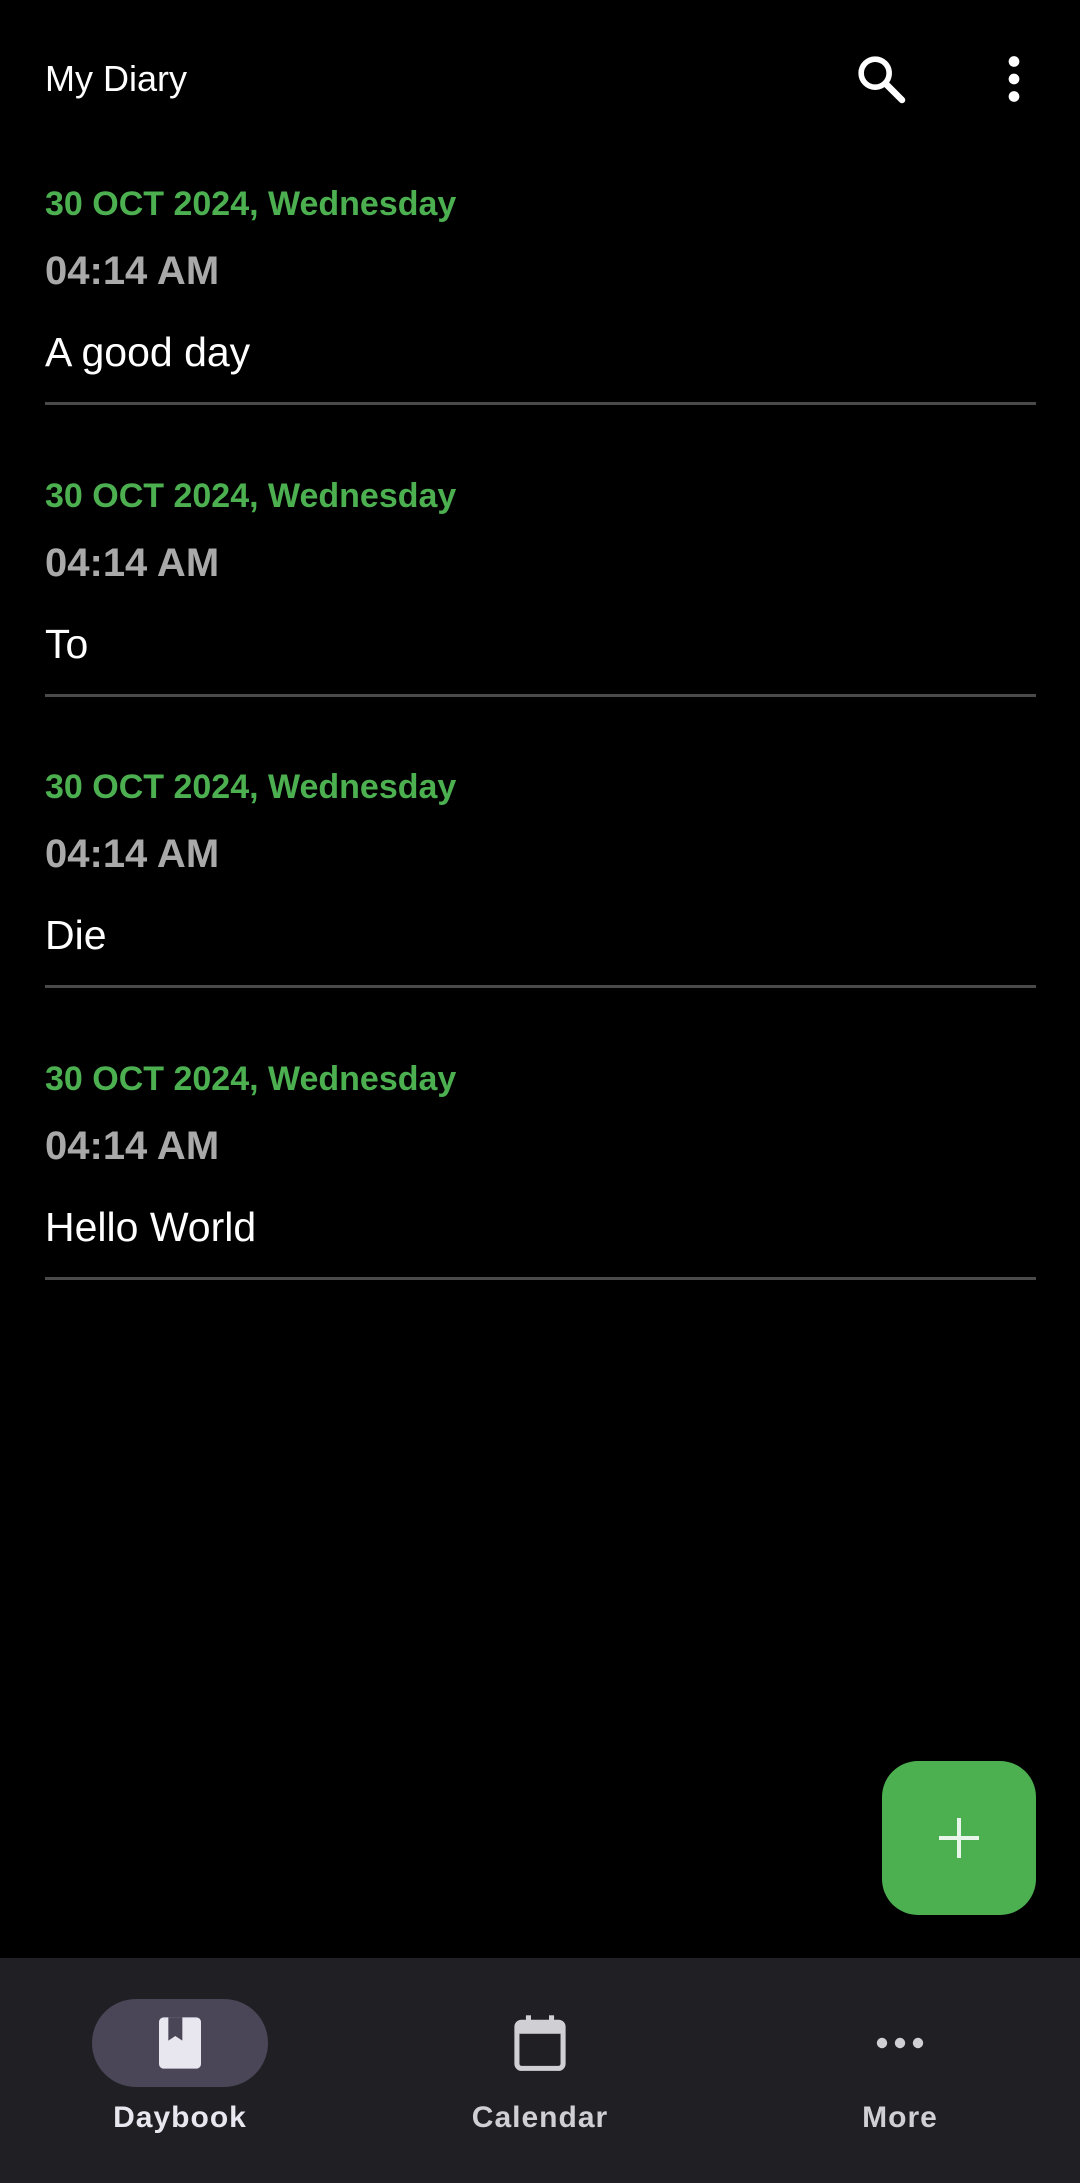  I want to click on entry-text: Die, so click(76, 935).